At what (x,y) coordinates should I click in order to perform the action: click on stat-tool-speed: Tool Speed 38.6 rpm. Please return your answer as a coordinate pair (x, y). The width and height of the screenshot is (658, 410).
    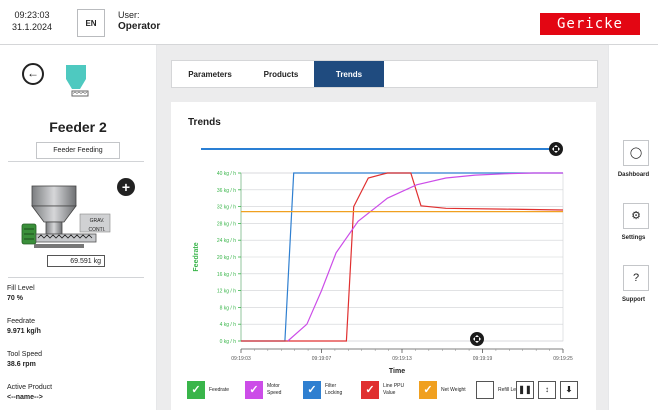
    Looking at the image, I should click on (24, 360).